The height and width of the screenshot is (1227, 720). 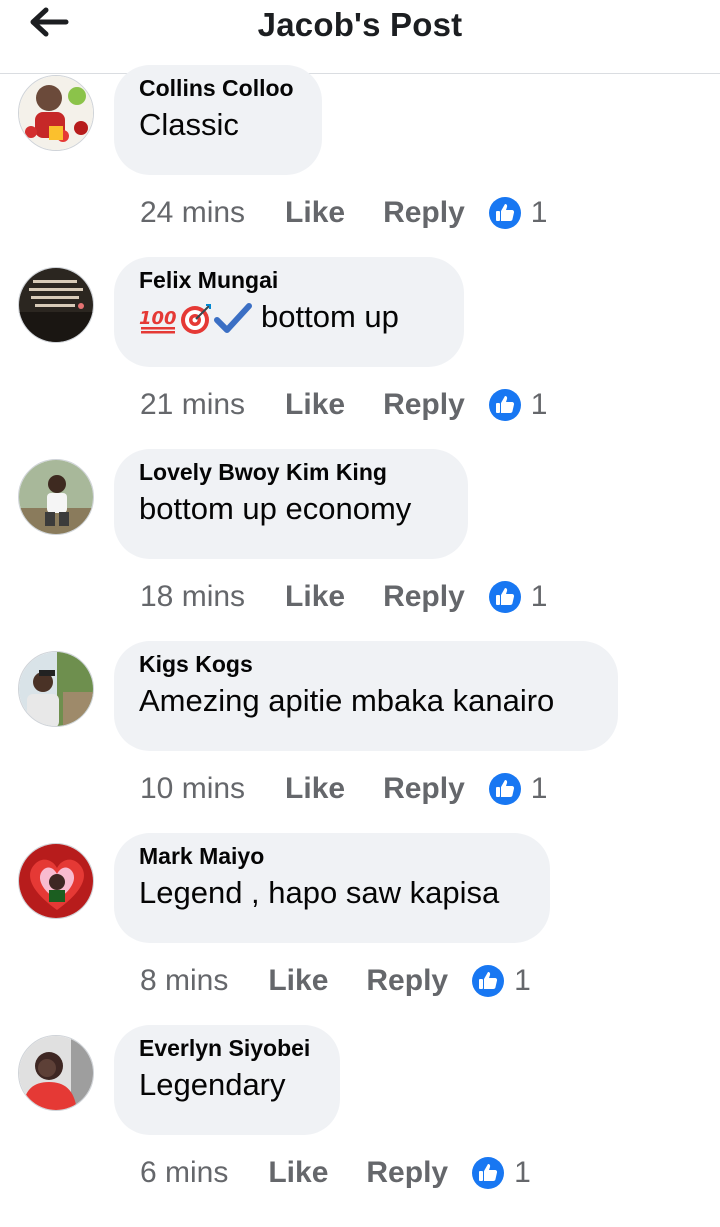 What do you see at coordinates (189, 124) in the screenshot?
I see `comment-text: Classic` at bounding box center [189, 124].